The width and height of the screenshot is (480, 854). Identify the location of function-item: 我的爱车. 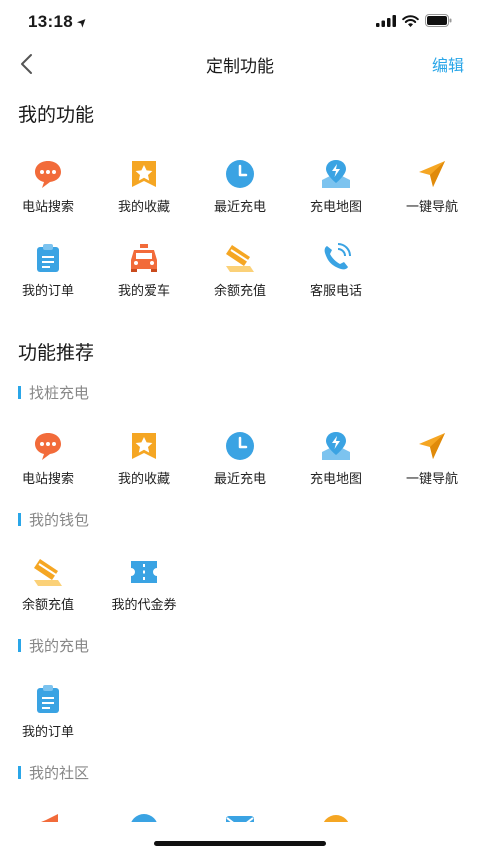
(144, 270).